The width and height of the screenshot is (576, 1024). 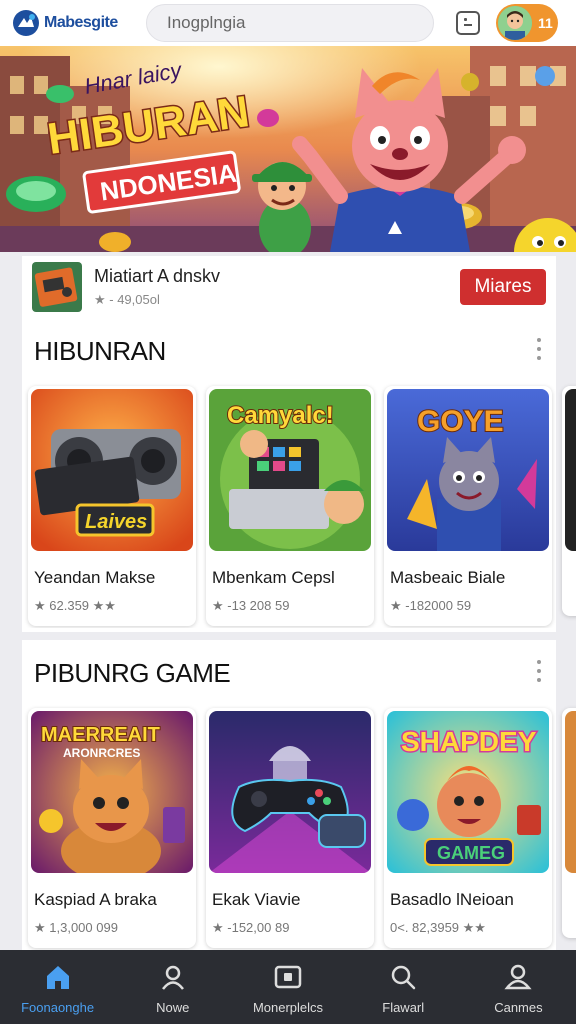 I want to click on nav-label: Flawarl, so click(x=403, y=1007).